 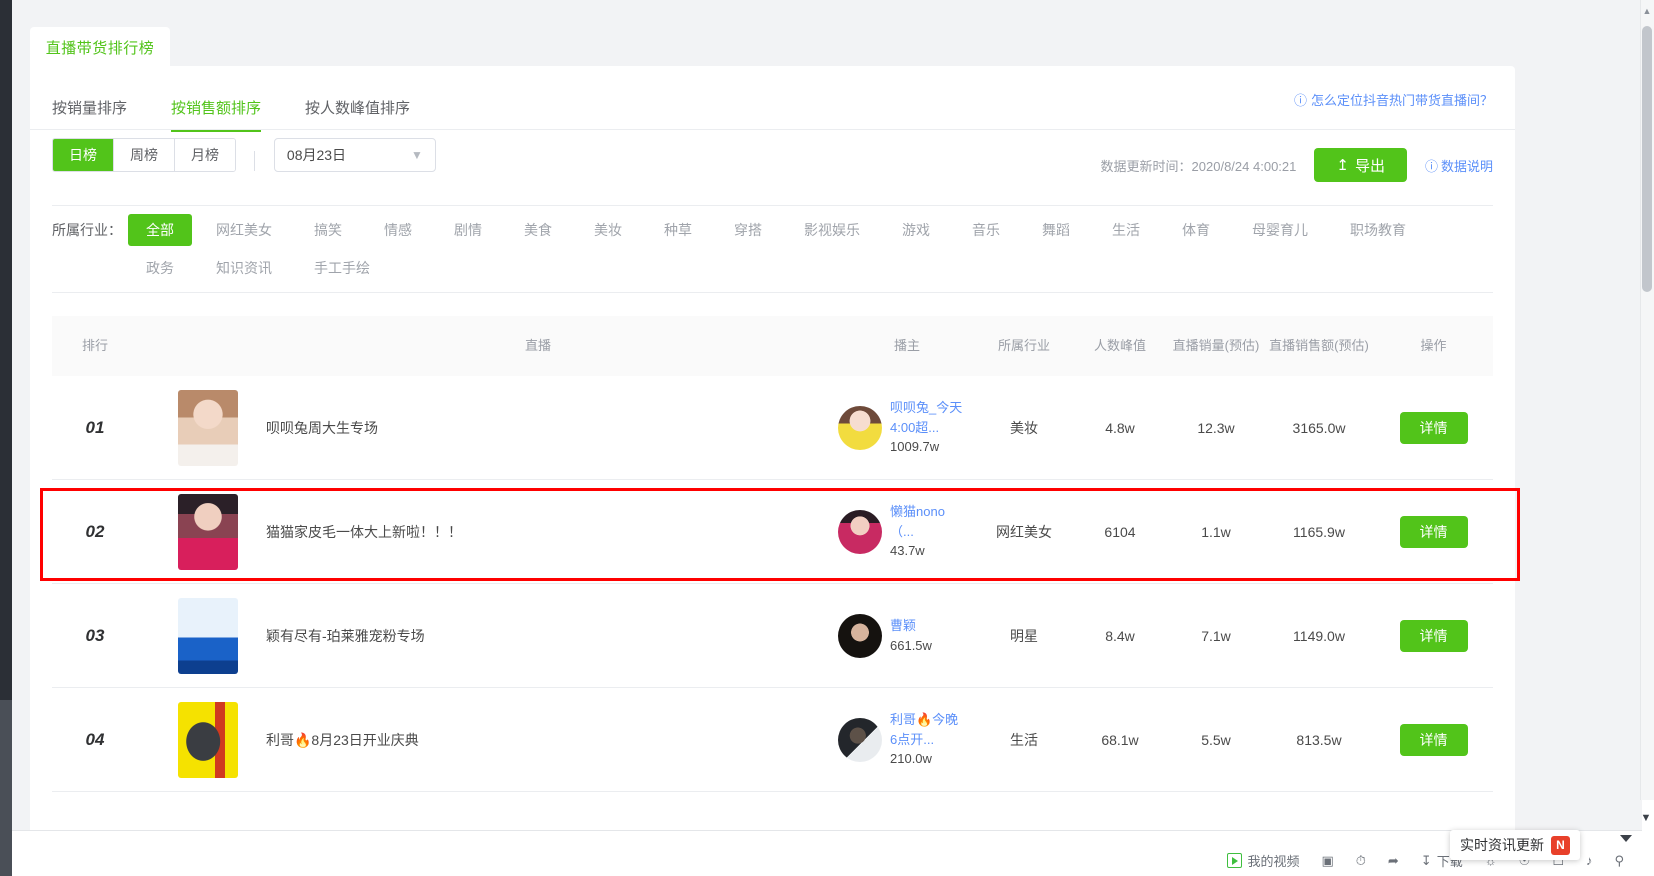 What do you see at coordinates (1646, 818) in the screenshot?
I see `scroll-down-arrow-icon: ▼` at bounding box center [1646, 818].